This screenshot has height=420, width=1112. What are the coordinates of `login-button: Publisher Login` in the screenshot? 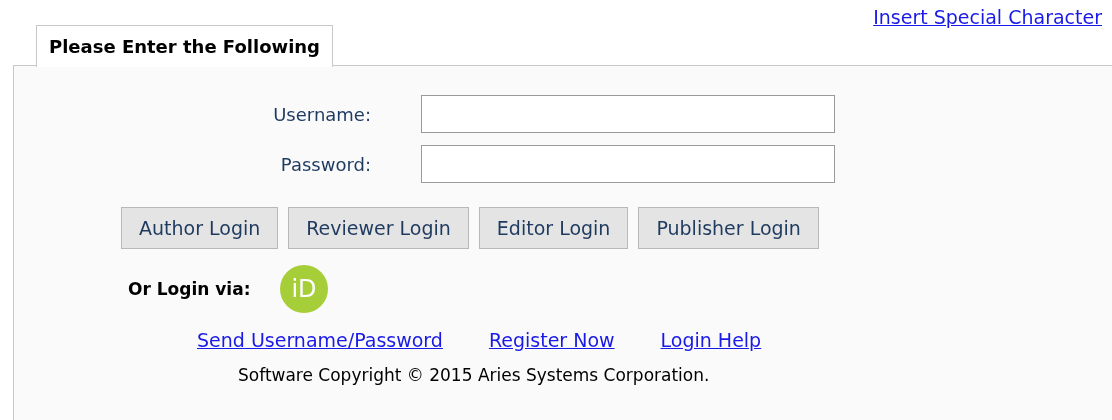 It's located at (728, 228).